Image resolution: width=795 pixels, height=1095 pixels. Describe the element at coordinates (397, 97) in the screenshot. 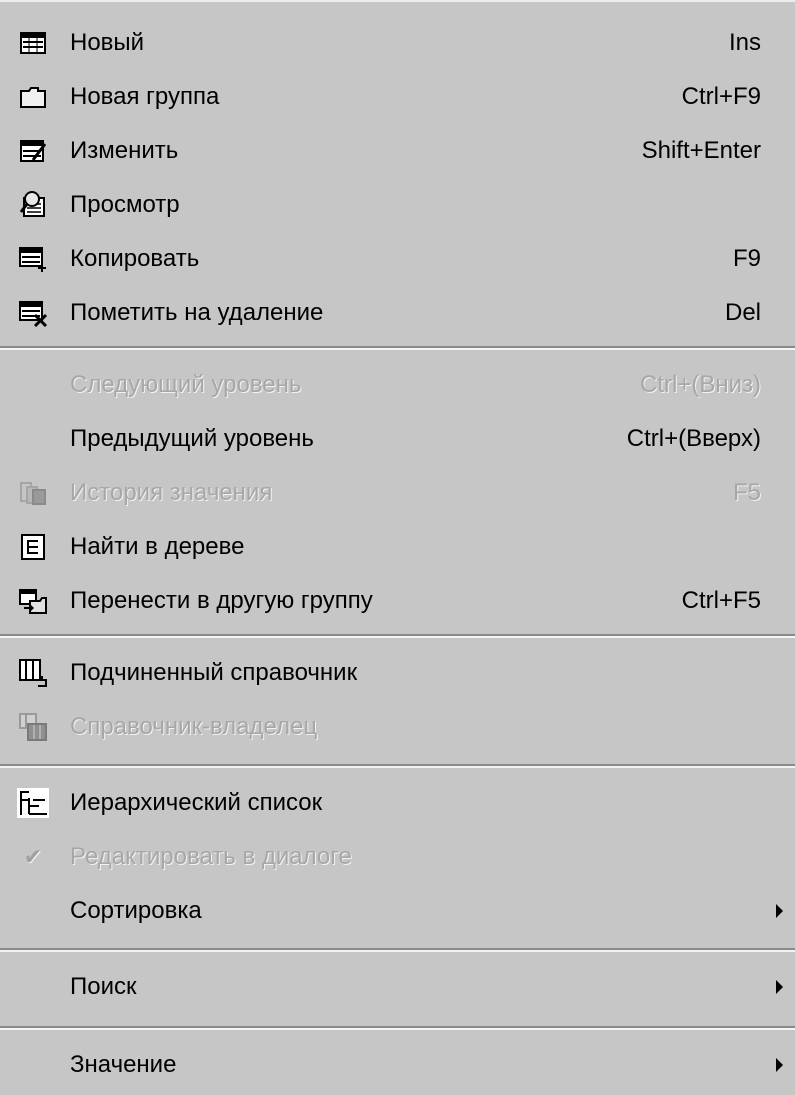

I see `menu-item-new-group: Новая группа Ctrl+F9` at that location.